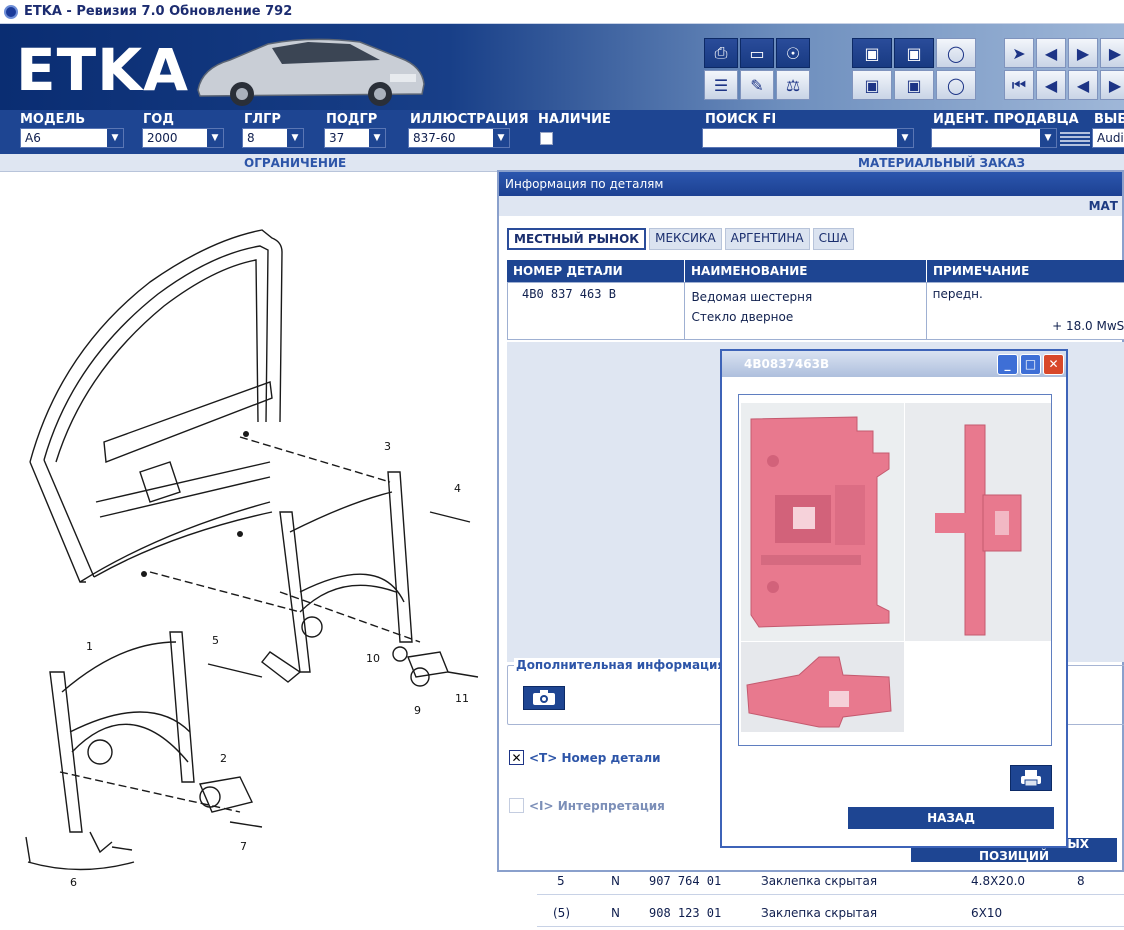 The width and height of the screenshot is (1124, 930). What do you see at coordinates (574, 119) in the screenshot?
I see `availability-label: НАЛИЧИЕ` at bounding box center [574, 119].